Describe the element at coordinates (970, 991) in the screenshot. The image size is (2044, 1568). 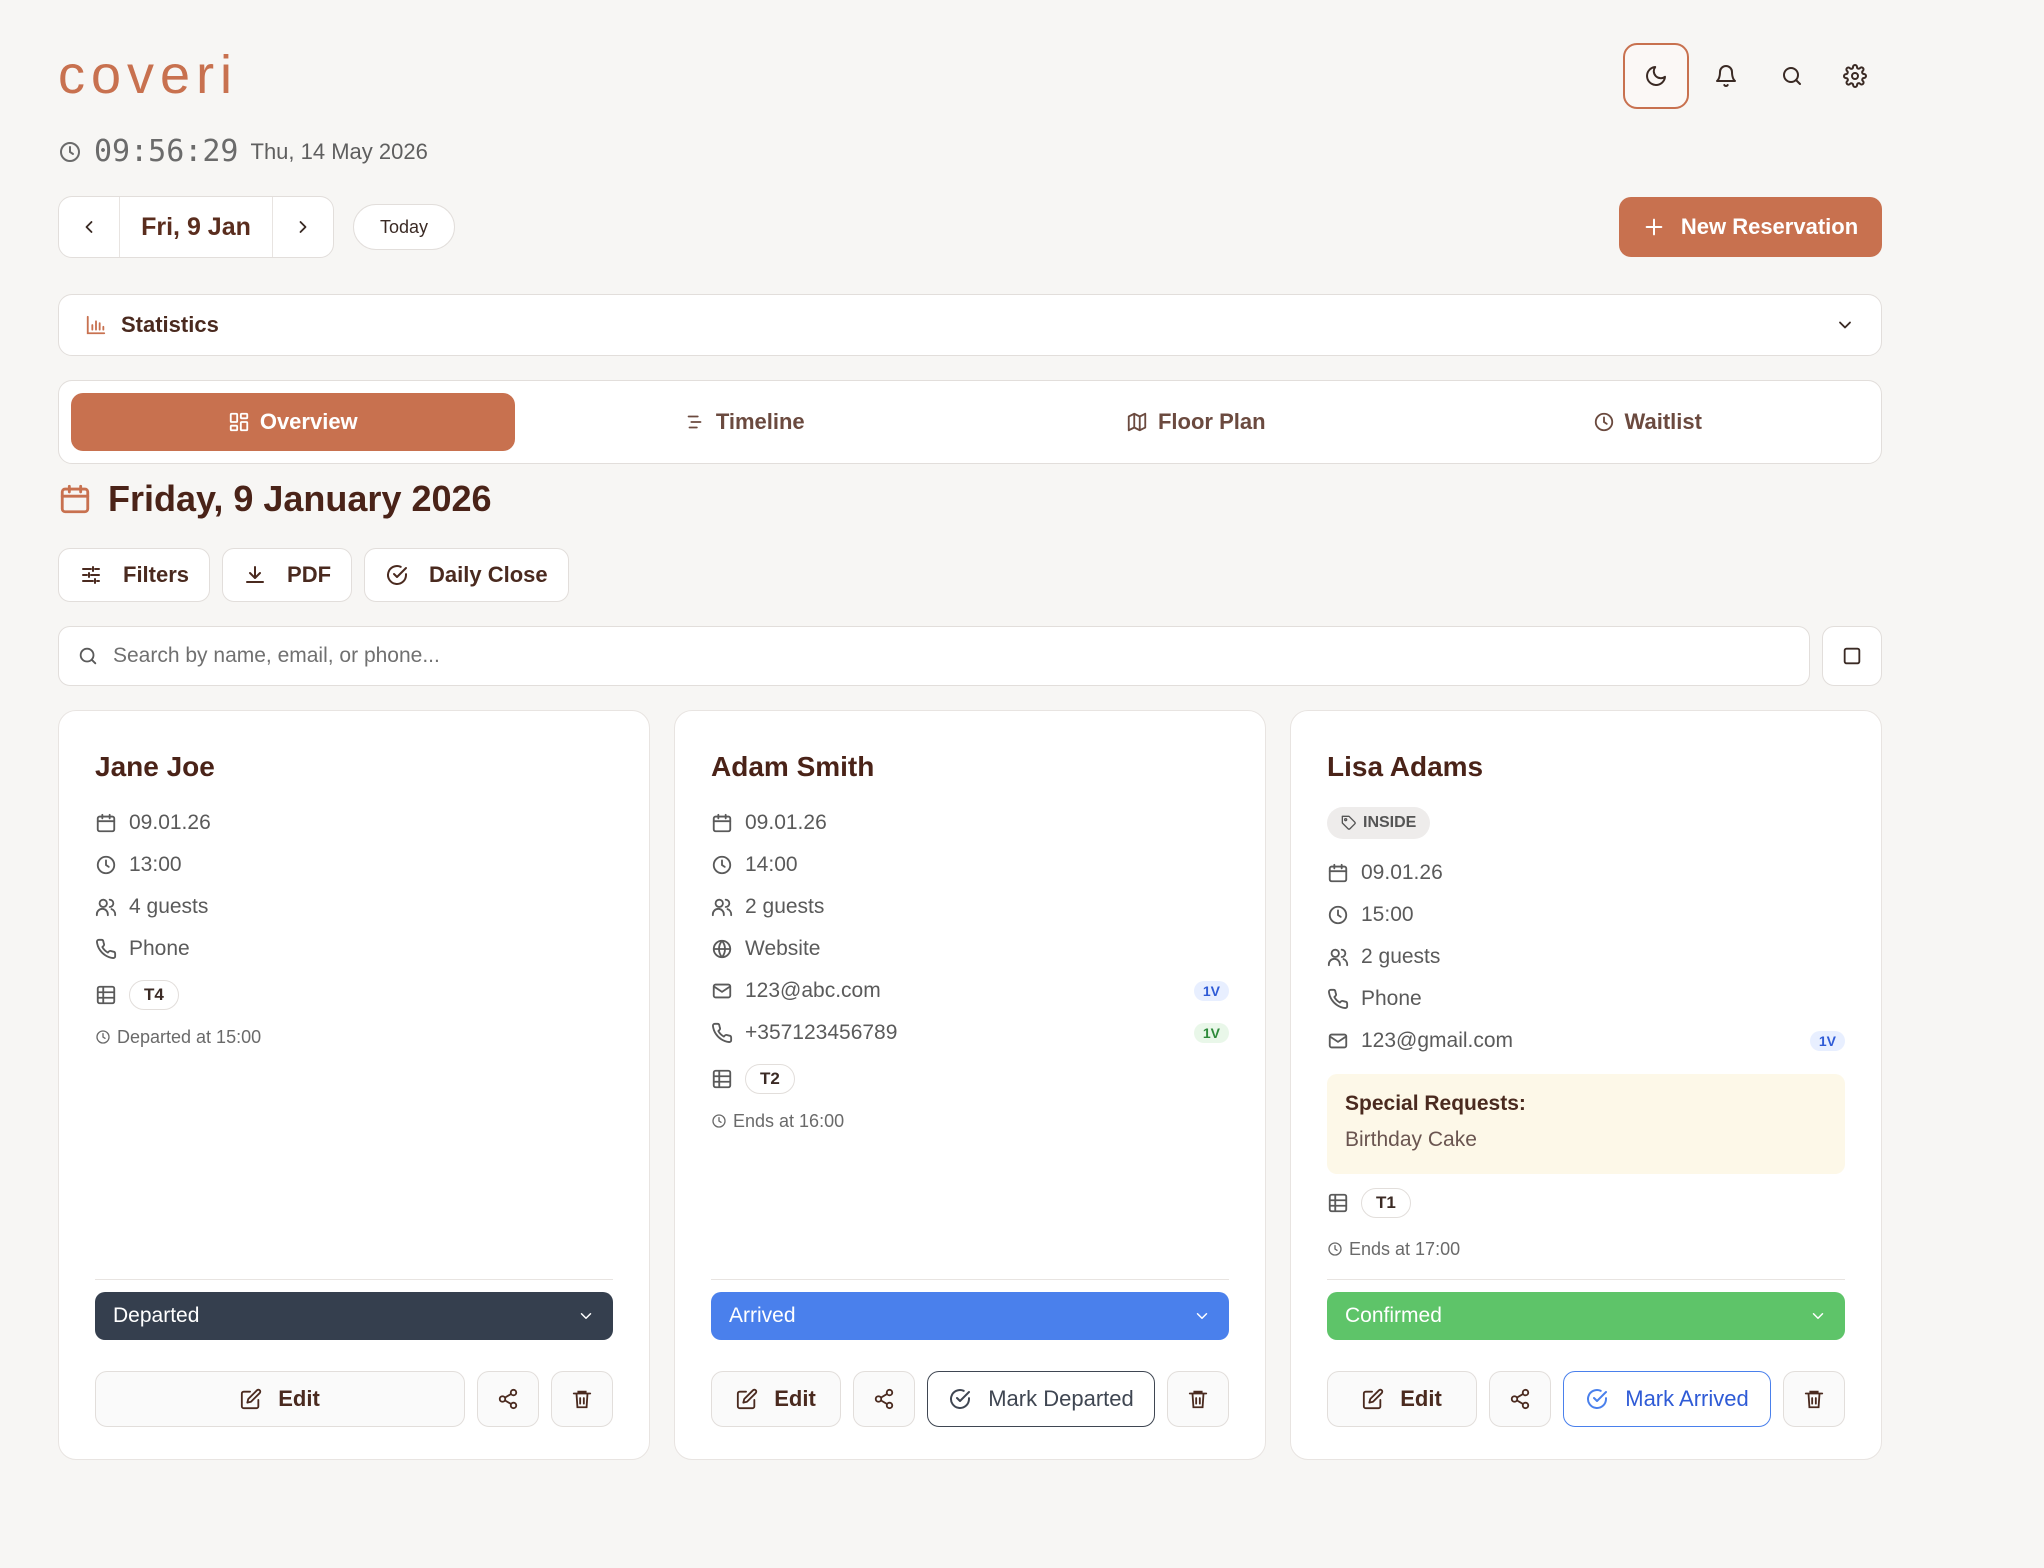
I see `guest-email: 123@abc.com 1V` at that location.